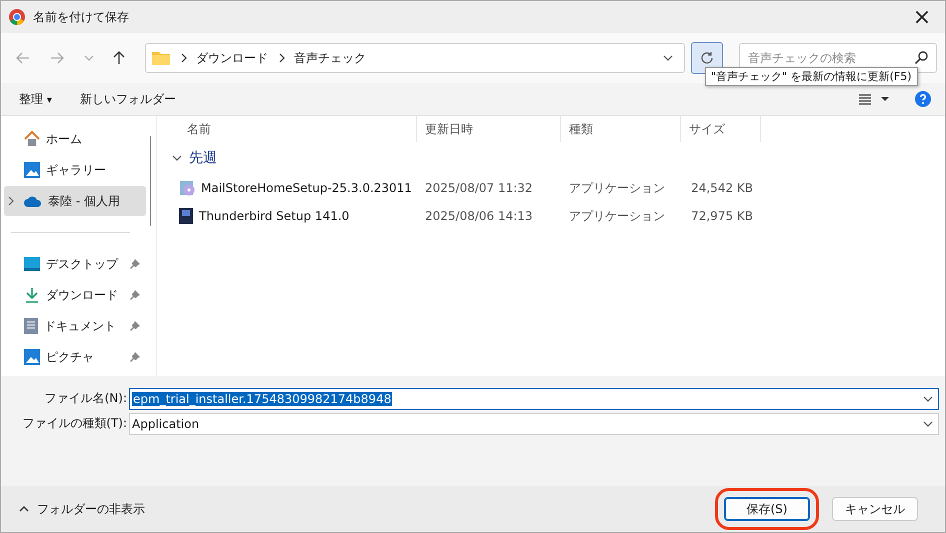  What do you see at coordinates (74, 423) in the screenshot?
I see `field-label: ファイルの種類(T):` at bounding box center [74, 423].